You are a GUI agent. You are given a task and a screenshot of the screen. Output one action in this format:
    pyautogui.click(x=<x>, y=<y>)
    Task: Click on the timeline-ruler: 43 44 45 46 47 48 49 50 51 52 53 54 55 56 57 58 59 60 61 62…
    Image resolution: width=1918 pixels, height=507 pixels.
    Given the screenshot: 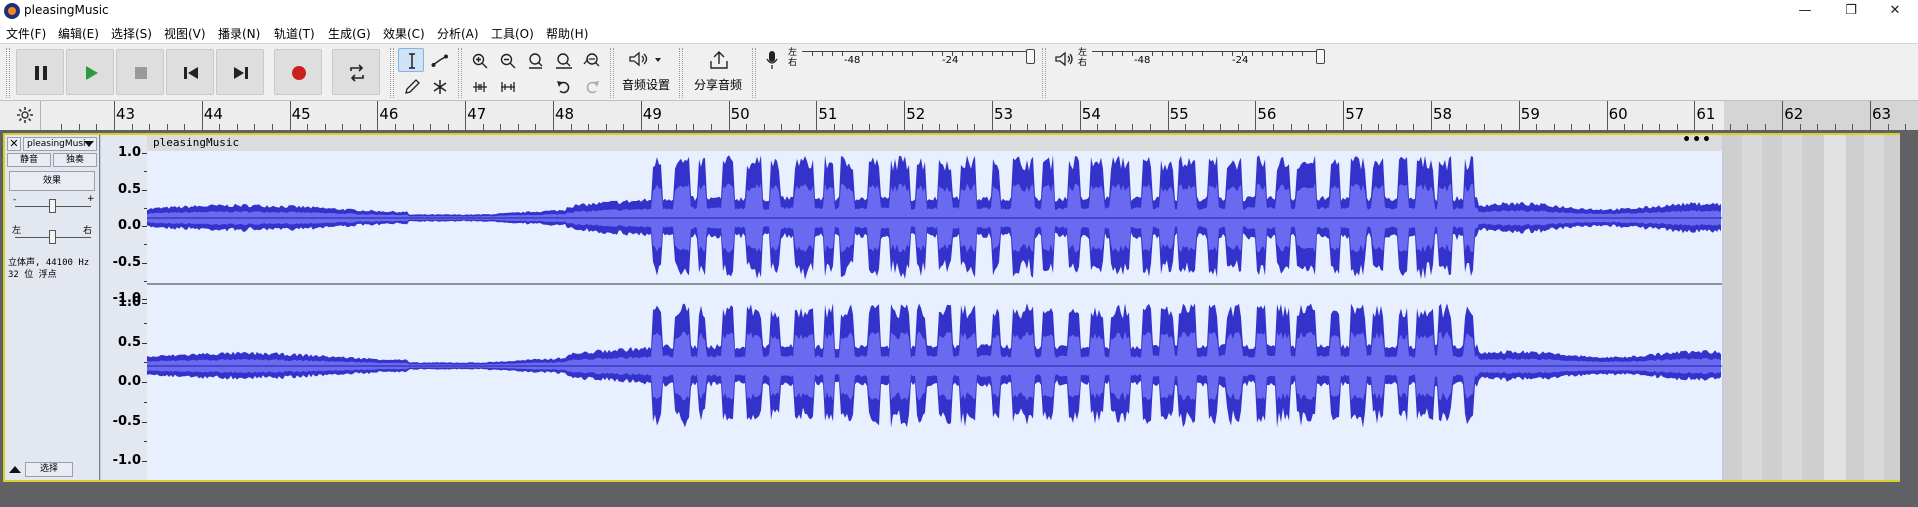 What is the action you would take?
    pyautogui.click(x=959, y=115)
    